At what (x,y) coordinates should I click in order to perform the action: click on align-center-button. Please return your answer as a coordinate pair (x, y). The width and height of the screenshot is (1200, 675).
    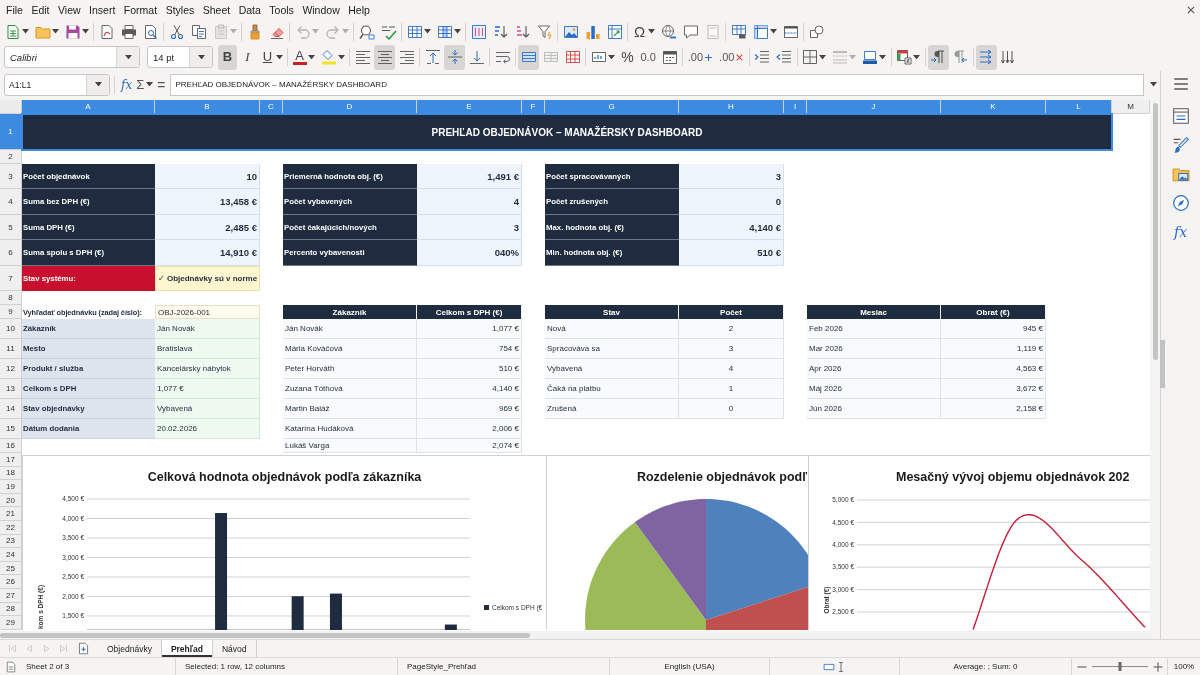
    Looking at the image, I should click on (384, 57).